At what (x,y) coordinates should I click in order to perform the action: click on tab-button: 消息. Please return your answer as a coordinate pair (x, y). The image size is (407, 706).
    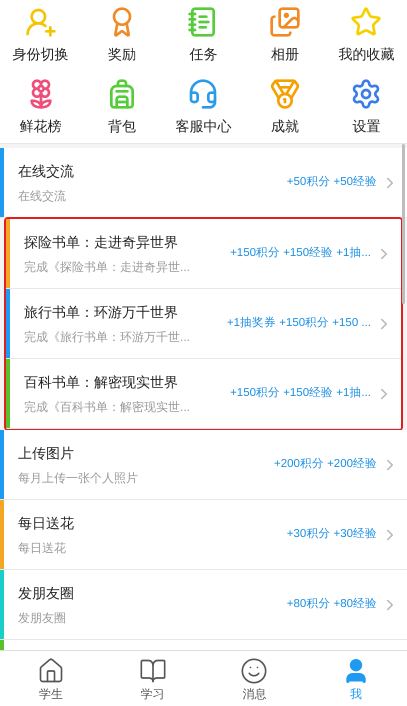
    Looking at the image, I should click on (255, 678).